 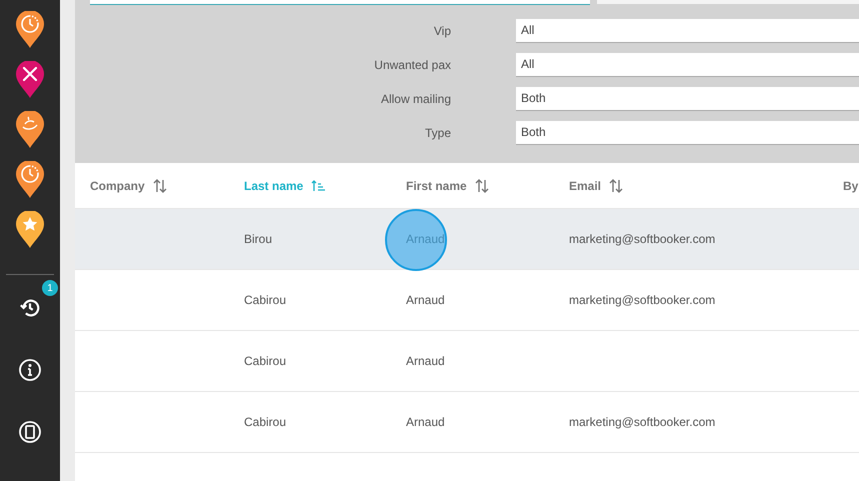 I want to click on info-button, so click(x=30, y=370).